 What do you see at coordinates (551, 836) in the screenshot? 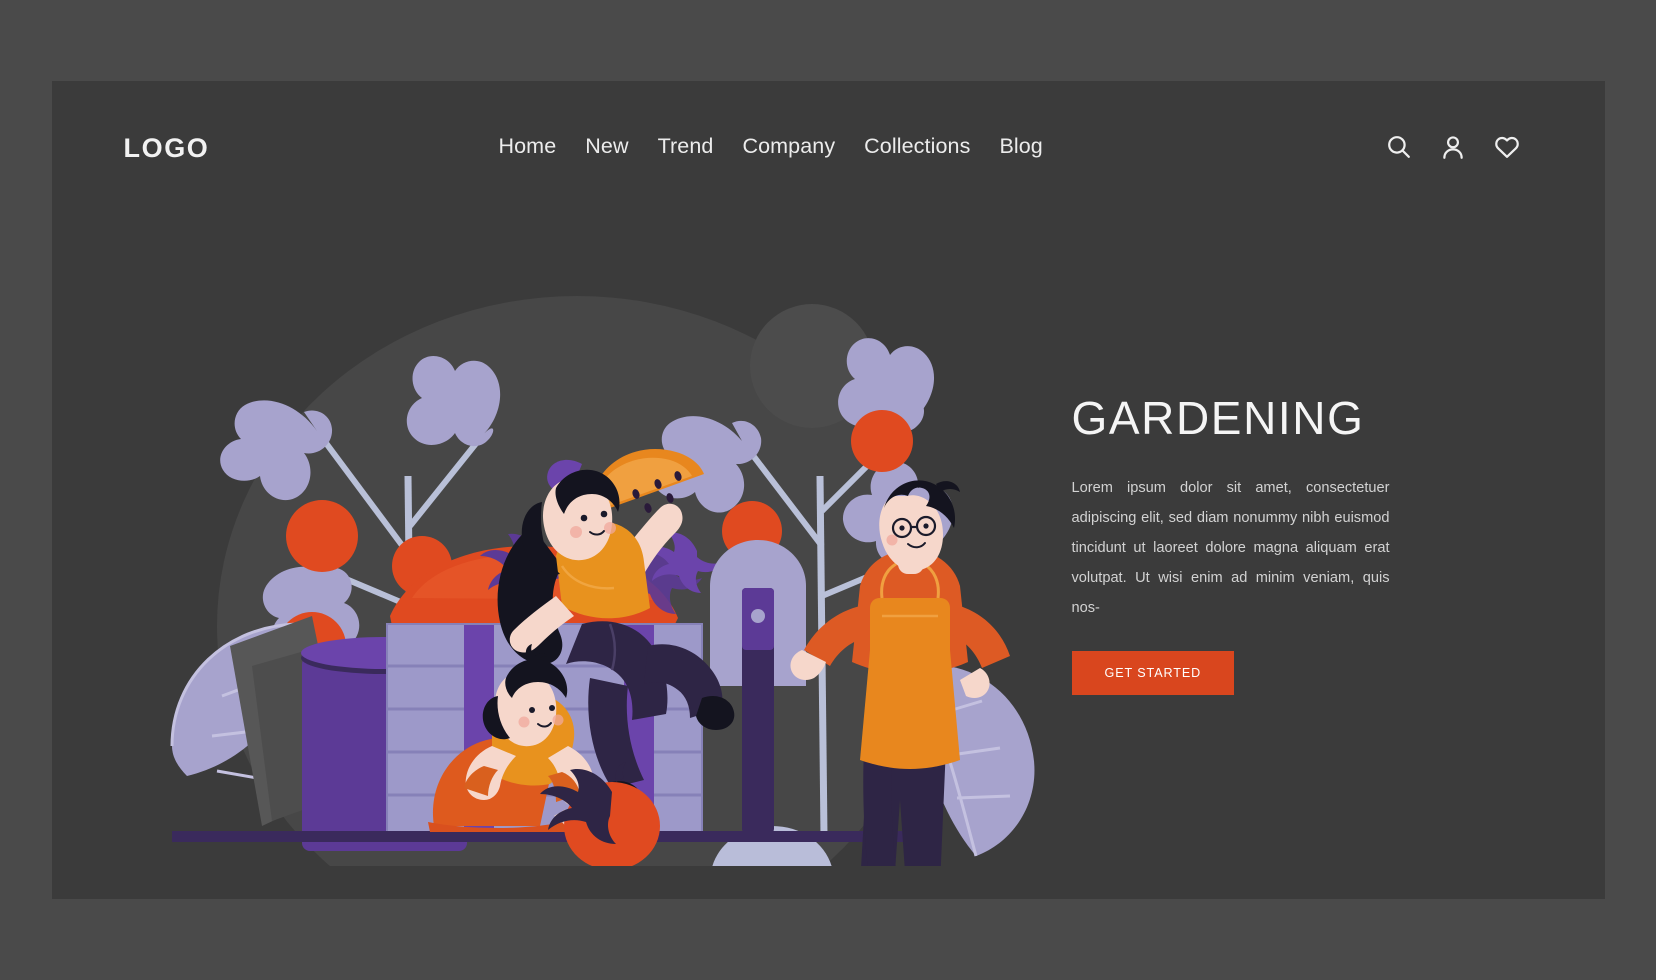
I see `ground` at bounding box center [551, 836].